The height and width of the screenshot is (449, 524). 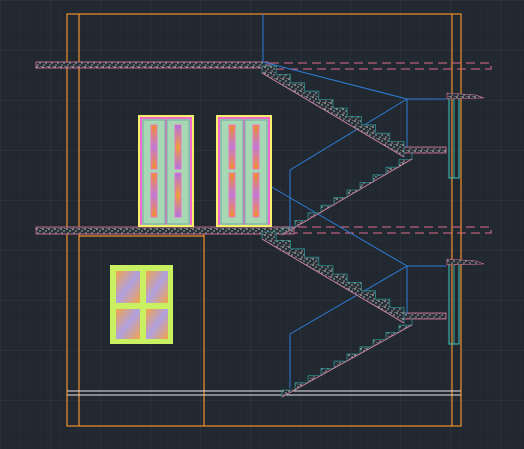 I want to click on upper-slab, so click(x=152, y=65).